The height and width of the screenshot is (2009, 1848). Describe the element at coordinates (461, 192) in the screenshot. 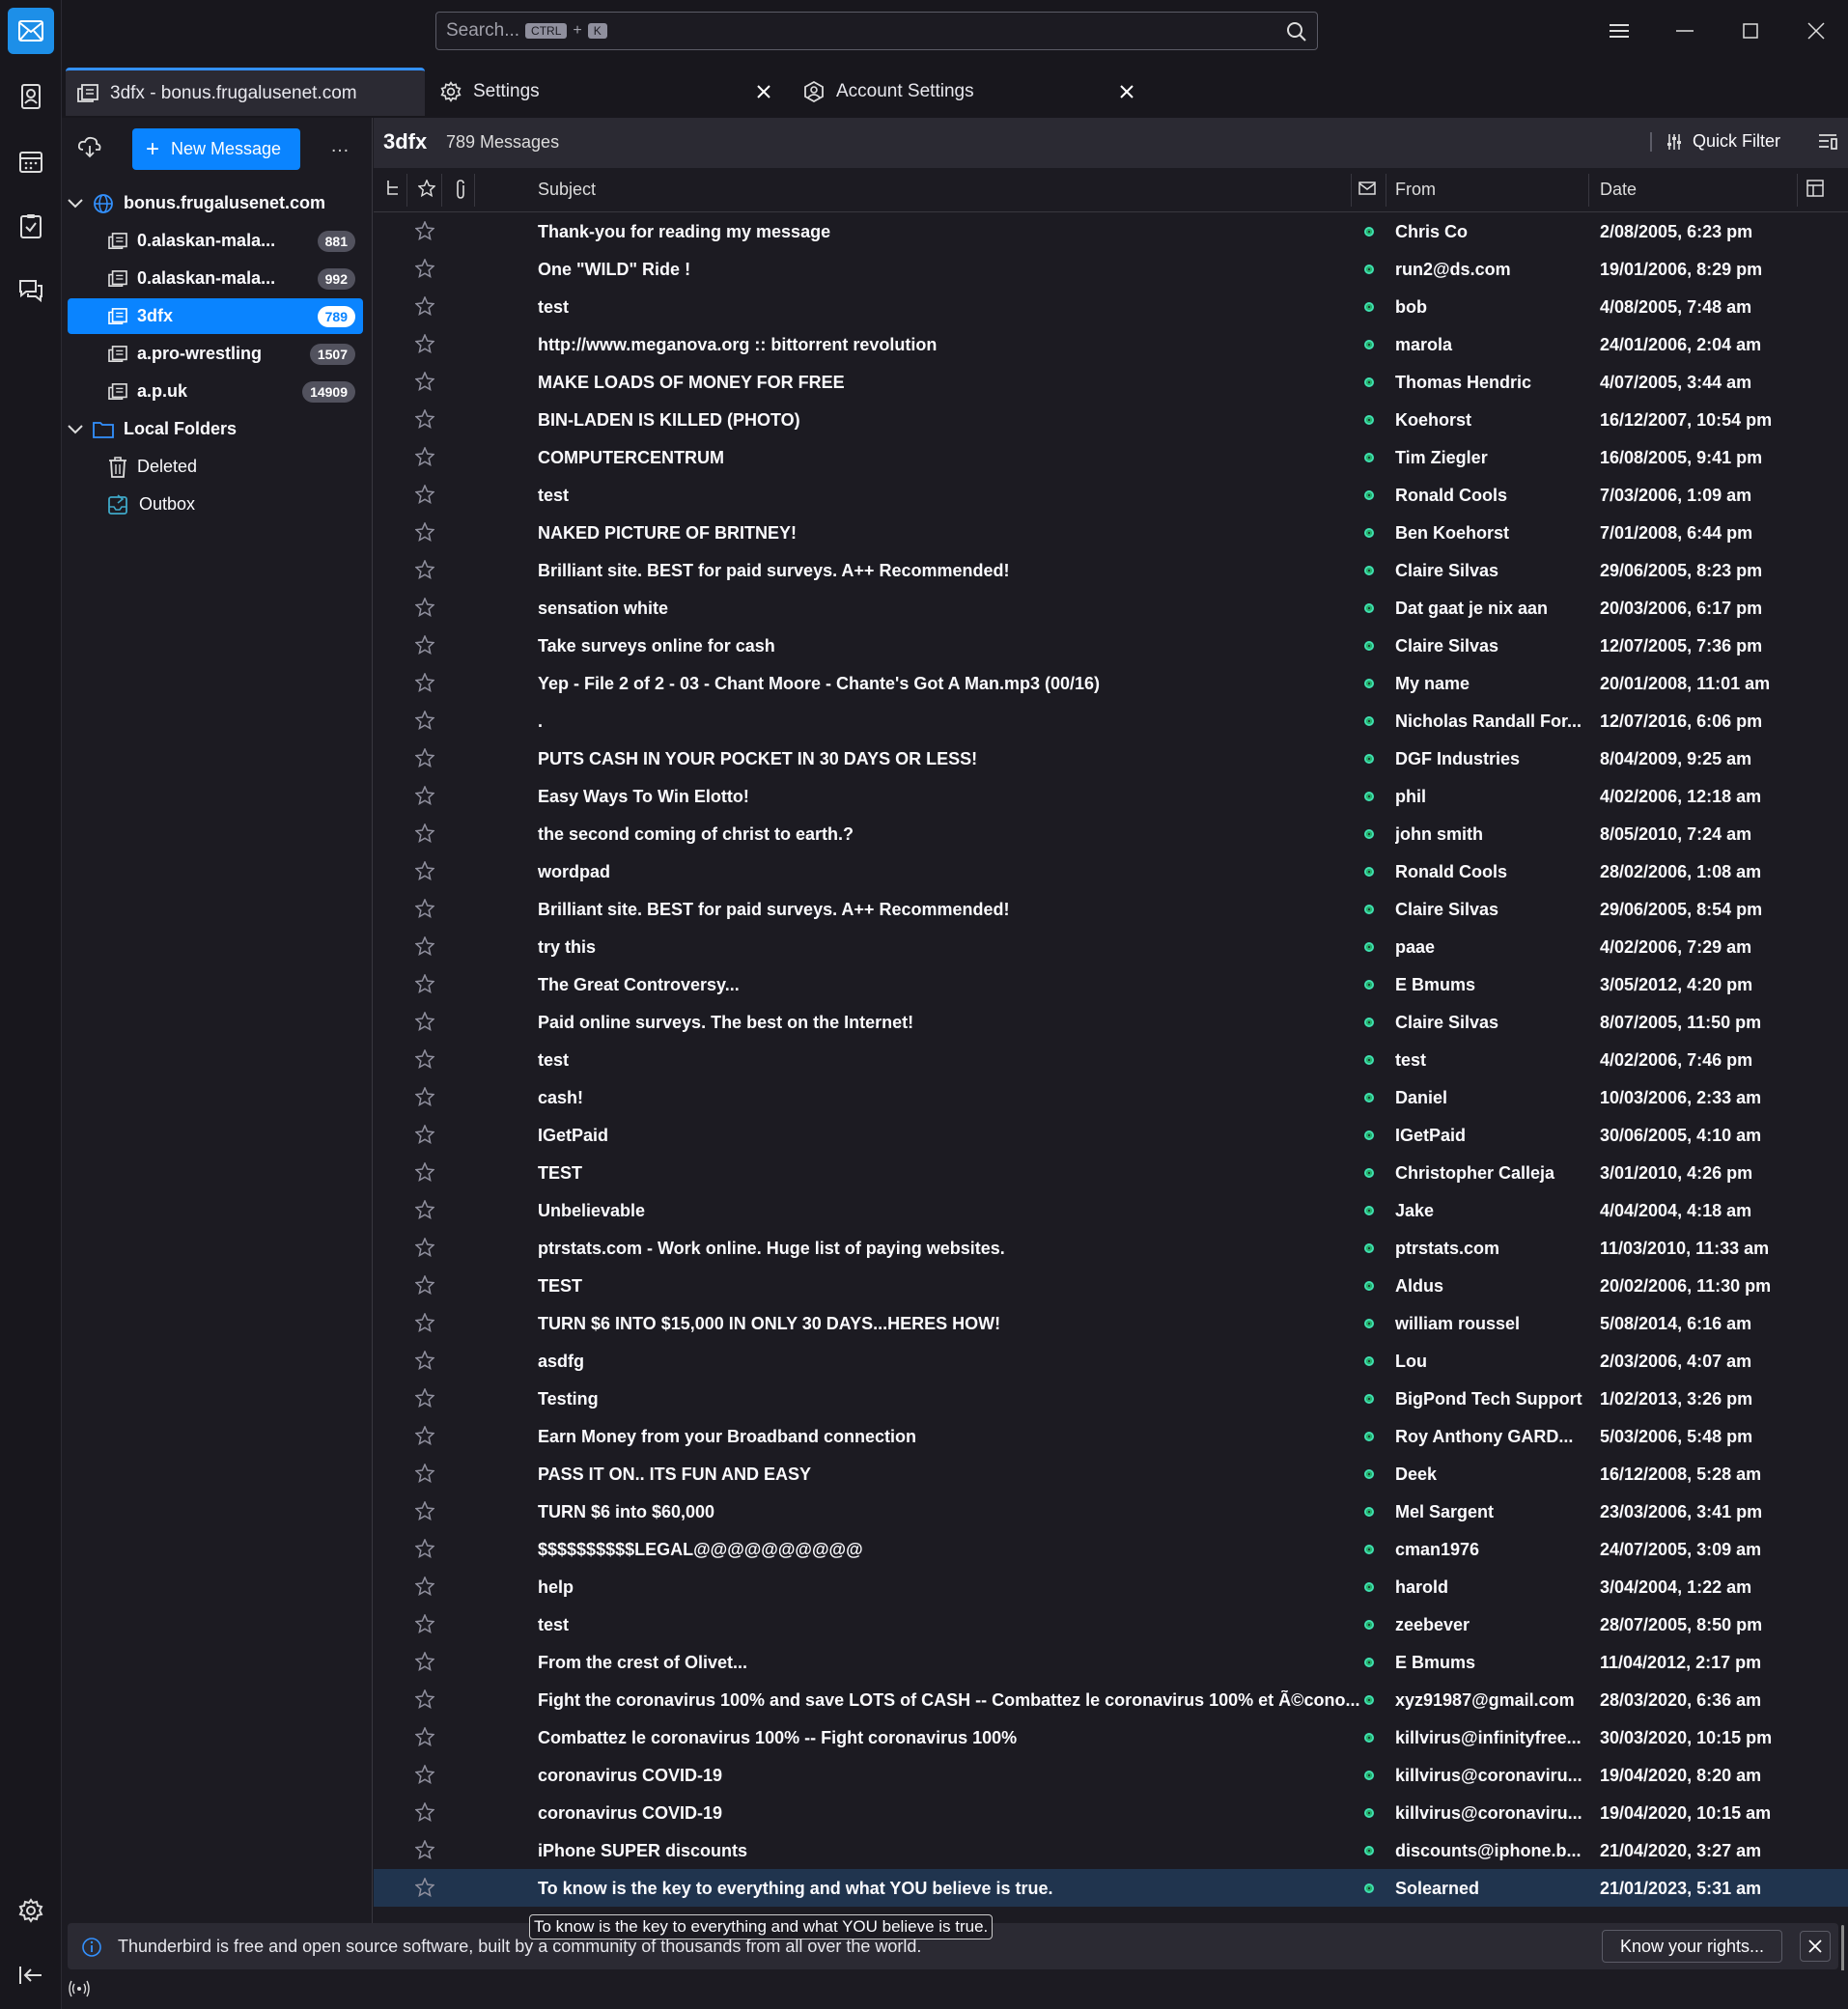

I see `attachment-column-icon` at that location.